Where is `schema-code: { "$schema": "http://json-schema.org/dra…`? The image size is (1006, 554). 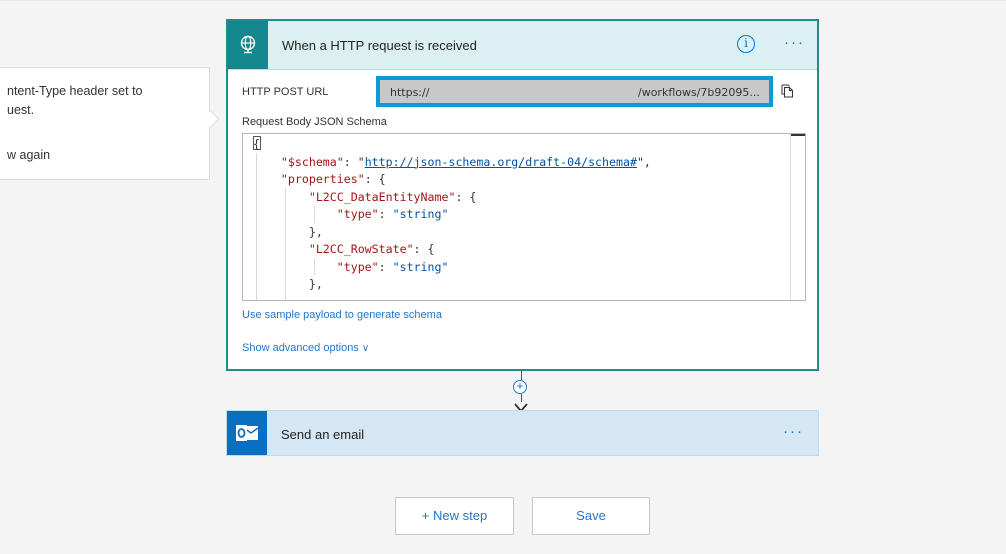 schema-code: { "$schema": "http://json-schema.org/dra… is located at coordinates (452, 215).